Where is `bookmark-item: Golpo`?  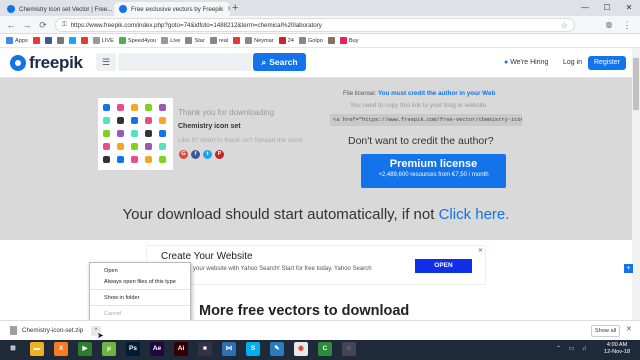
bookmark-item: Golpo is located at coordinates (310, 40).